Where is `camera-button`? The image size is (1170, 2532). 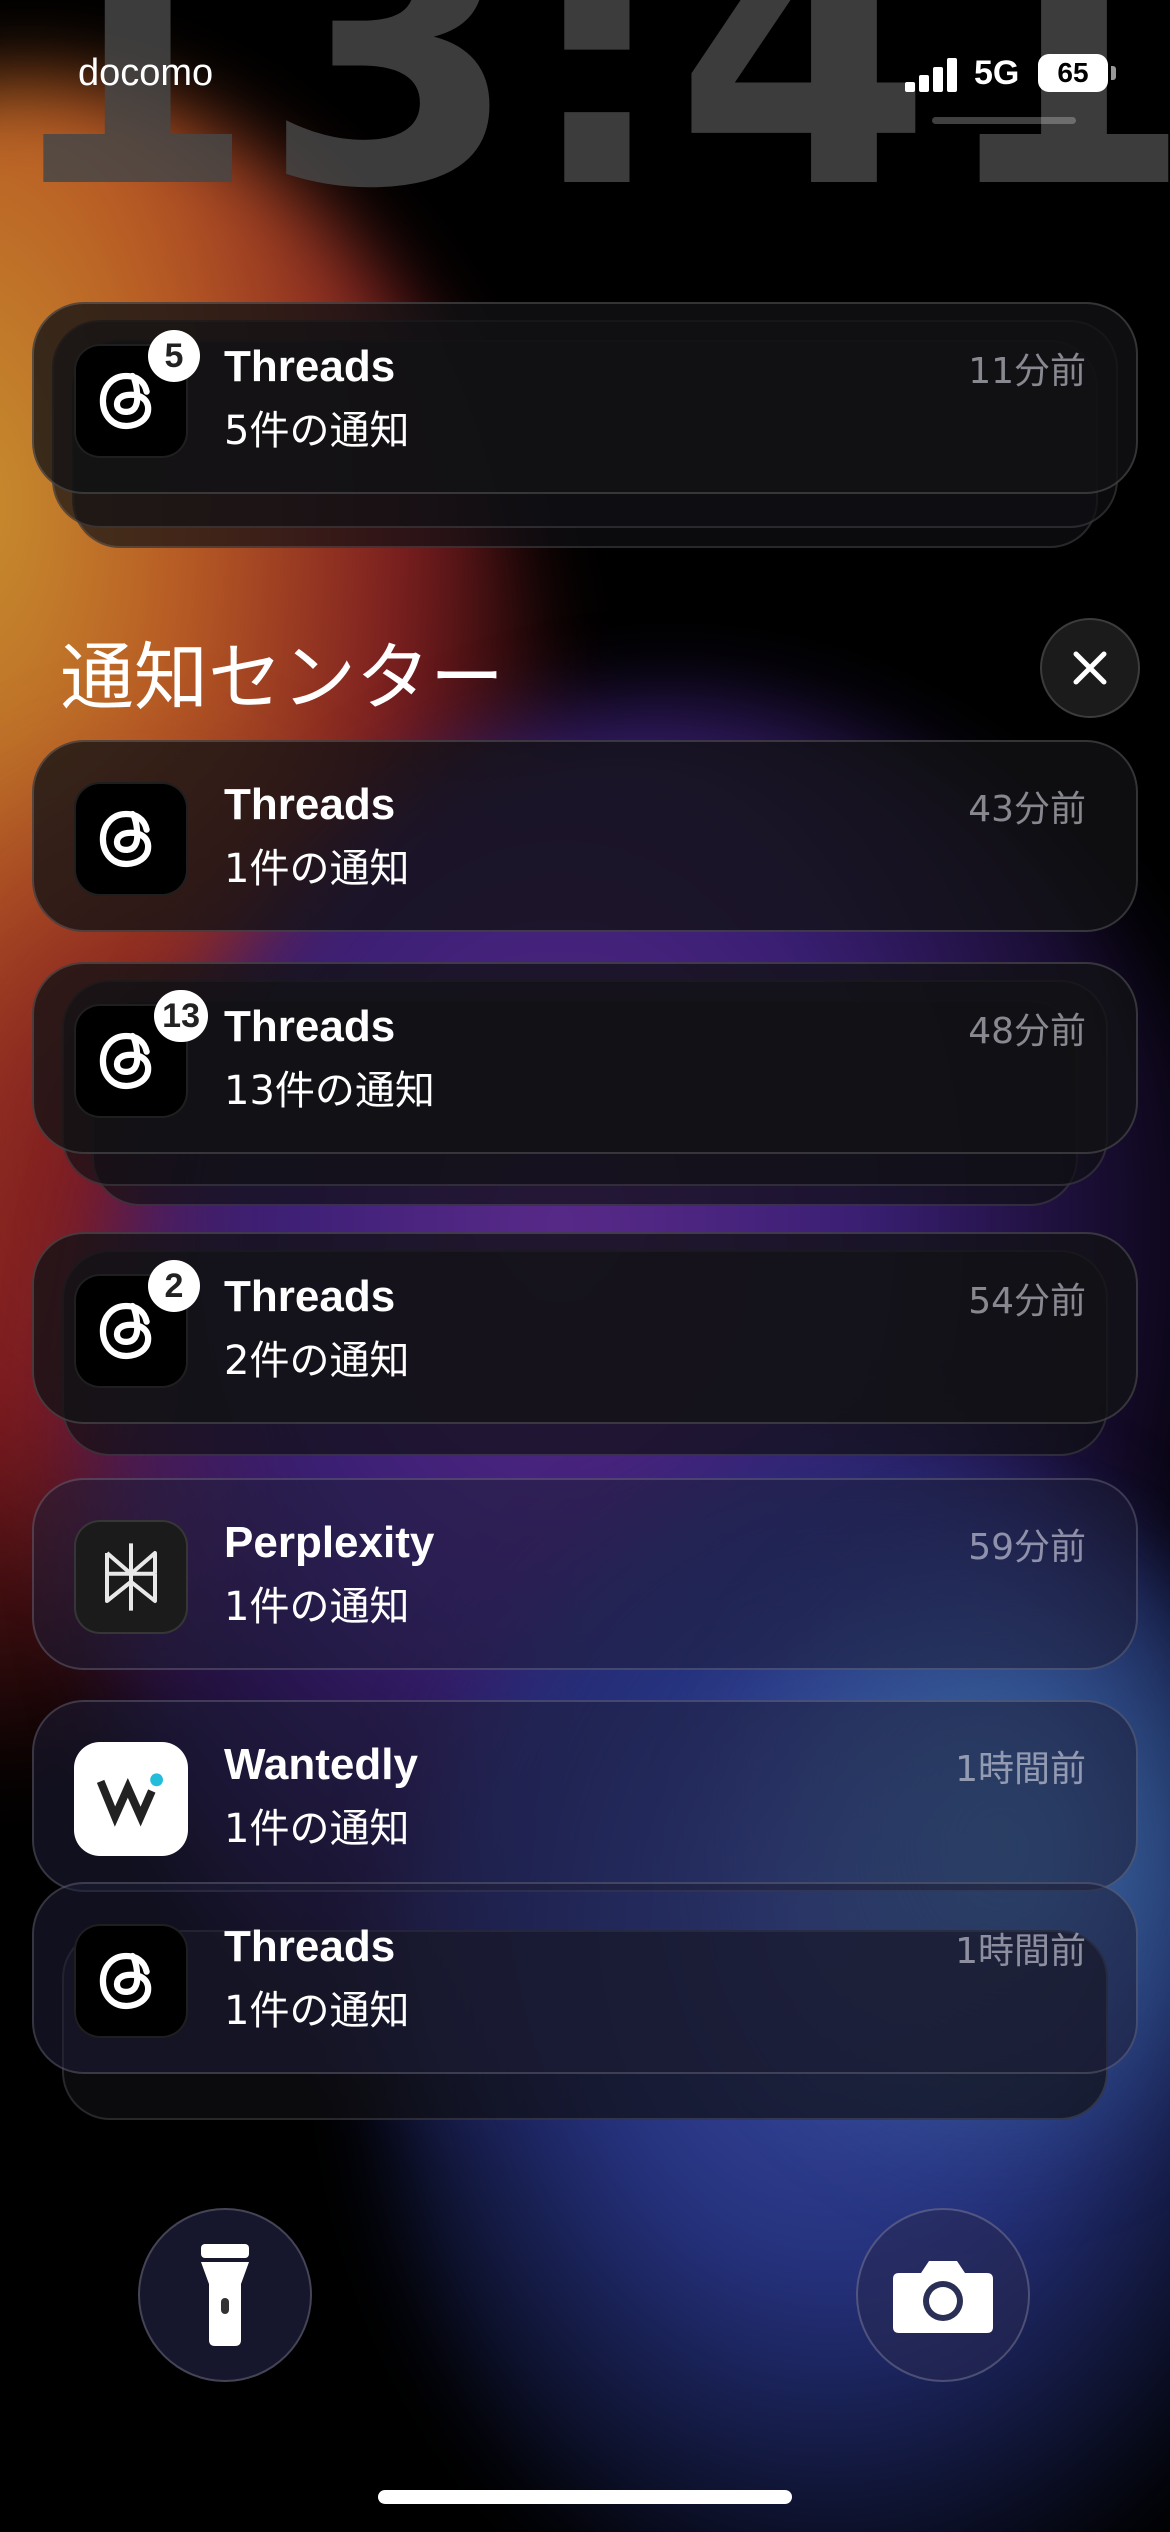 camera-button is located at coordinates (943, 2295).